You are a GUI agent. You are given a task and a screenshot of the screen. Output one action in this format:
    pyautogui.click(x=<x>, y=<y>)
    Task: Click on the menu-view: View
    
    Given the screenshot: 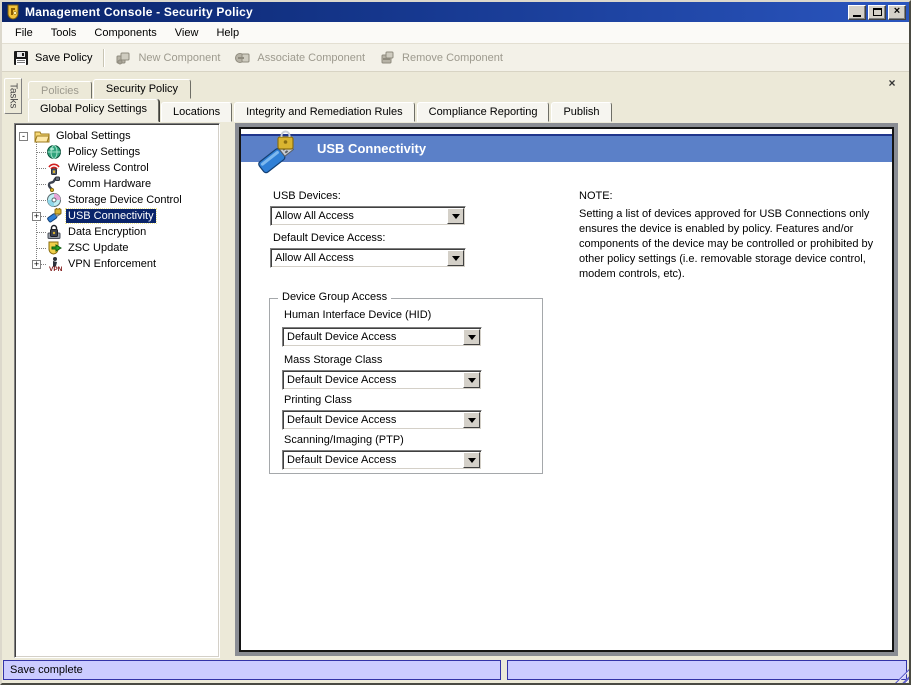 What is the action you would take?
    pyautogui.click(x=187, y=33)
    